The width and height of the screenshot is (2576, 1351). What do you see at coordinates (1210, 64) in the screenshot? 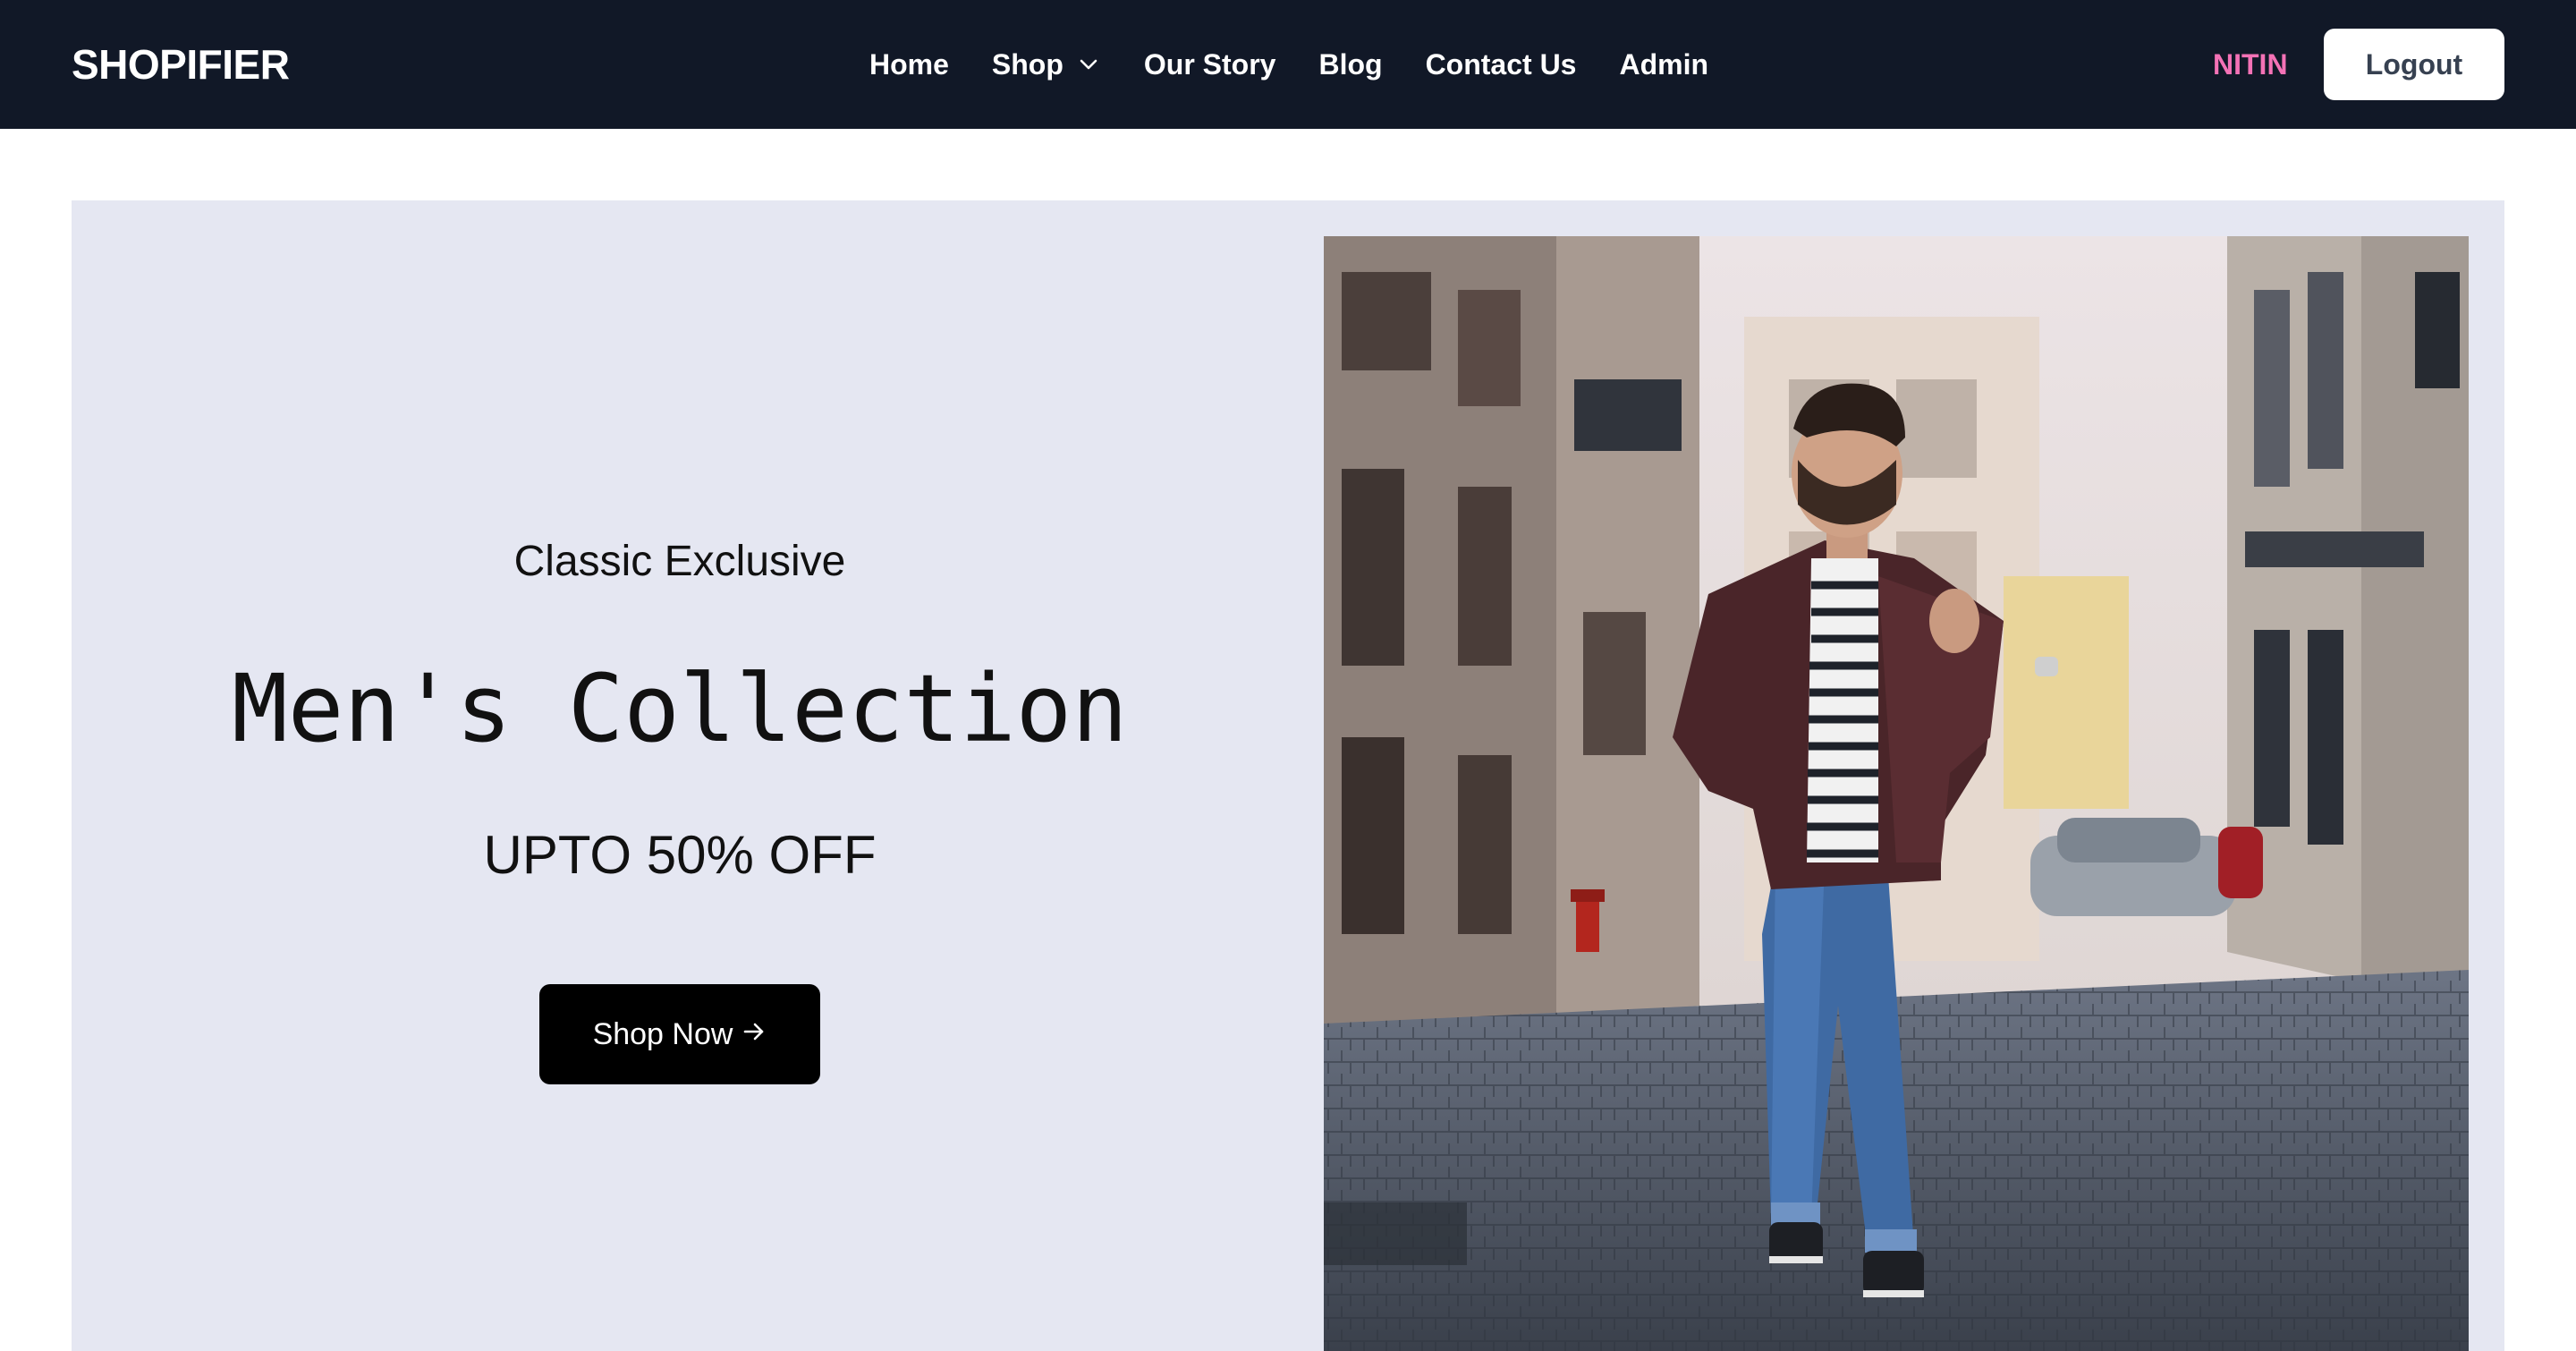
I see `nav-our-story: Our Story` at bounding box center [1210, 64].